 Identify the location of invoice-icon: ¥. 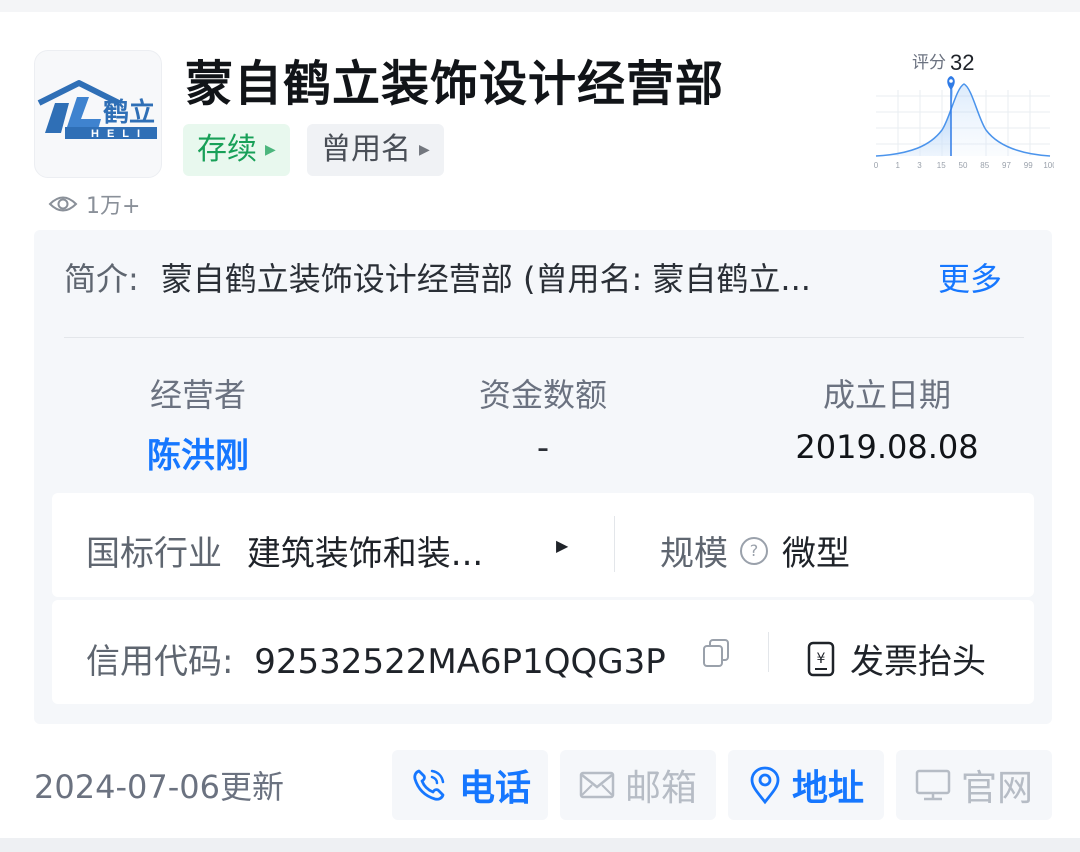
(821, 658).